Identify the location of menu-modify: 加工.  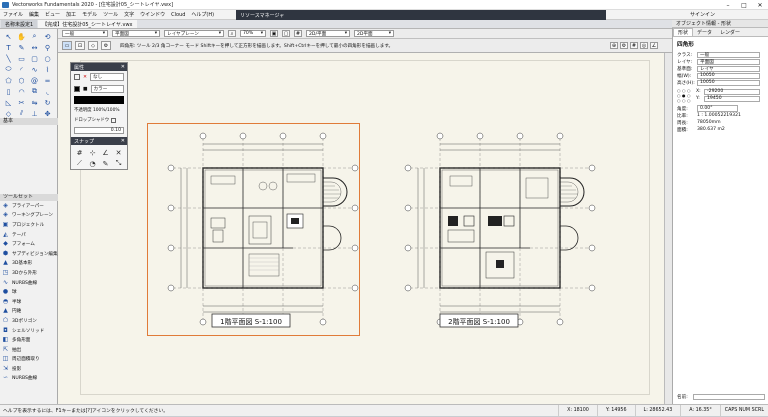
(71, 14).